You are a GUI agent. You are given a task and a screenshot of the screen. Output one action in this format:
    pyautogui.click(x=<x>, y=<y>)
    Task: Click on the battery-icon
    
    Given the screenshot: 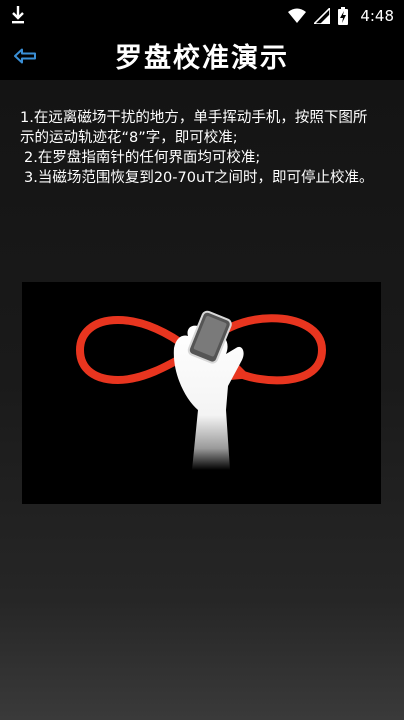 What is the action you would take?
    pyautogui.click(x=343, y=16)
    